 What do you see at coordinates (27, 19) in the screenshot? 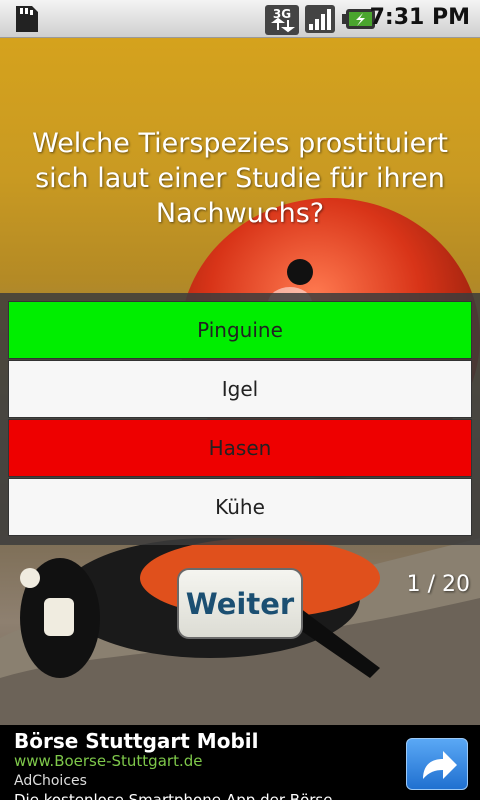
I see `sd-card-icon` at bounding box center [27, 19].